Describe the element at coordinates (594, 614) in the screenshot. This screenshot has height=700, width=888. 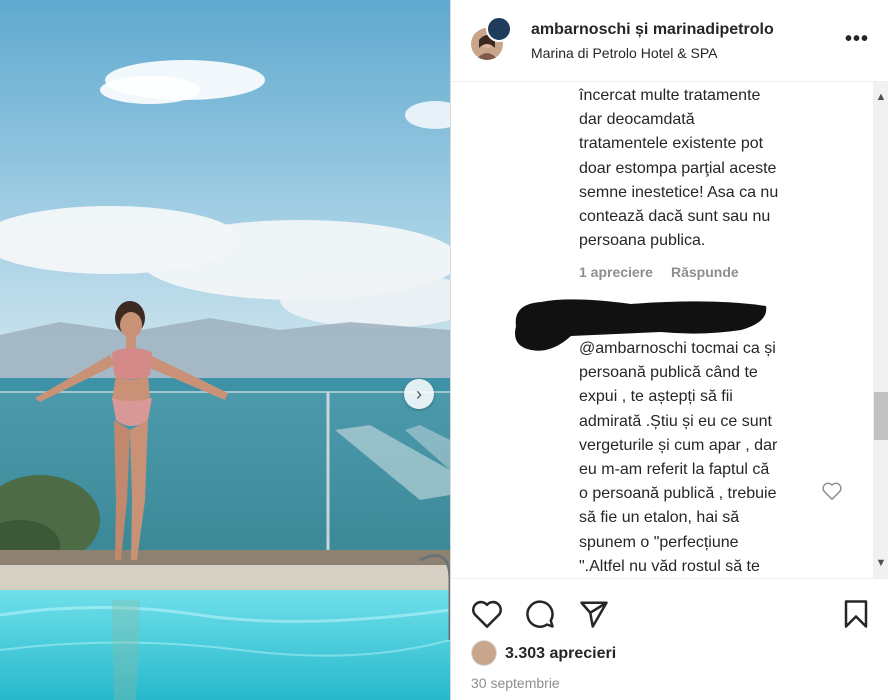
I see `paper-plane-icon` at that location.